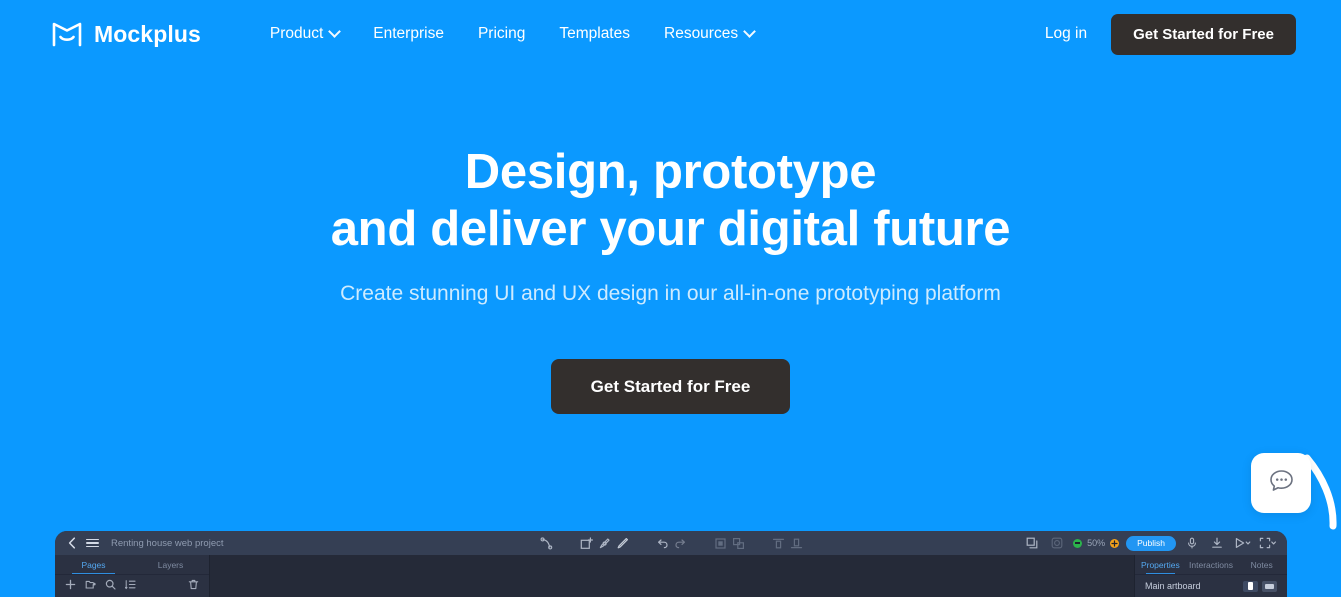 Image resolution: width=1341 pixels, height=597 pixels. I want to click on nav-item-label: Product, so click(296, 33).